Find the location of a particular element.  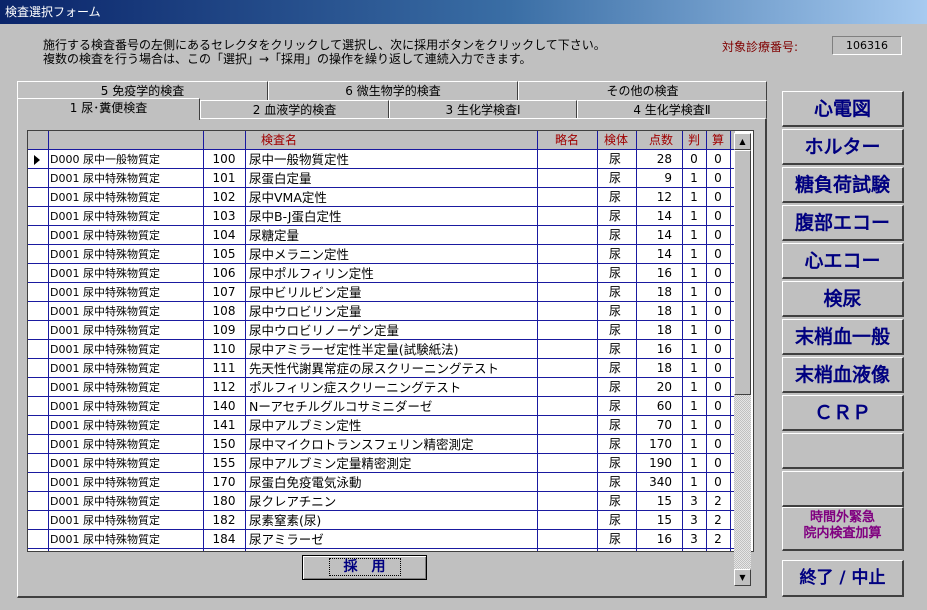

holter-button: ホルター is located at coordinates (843, 147).